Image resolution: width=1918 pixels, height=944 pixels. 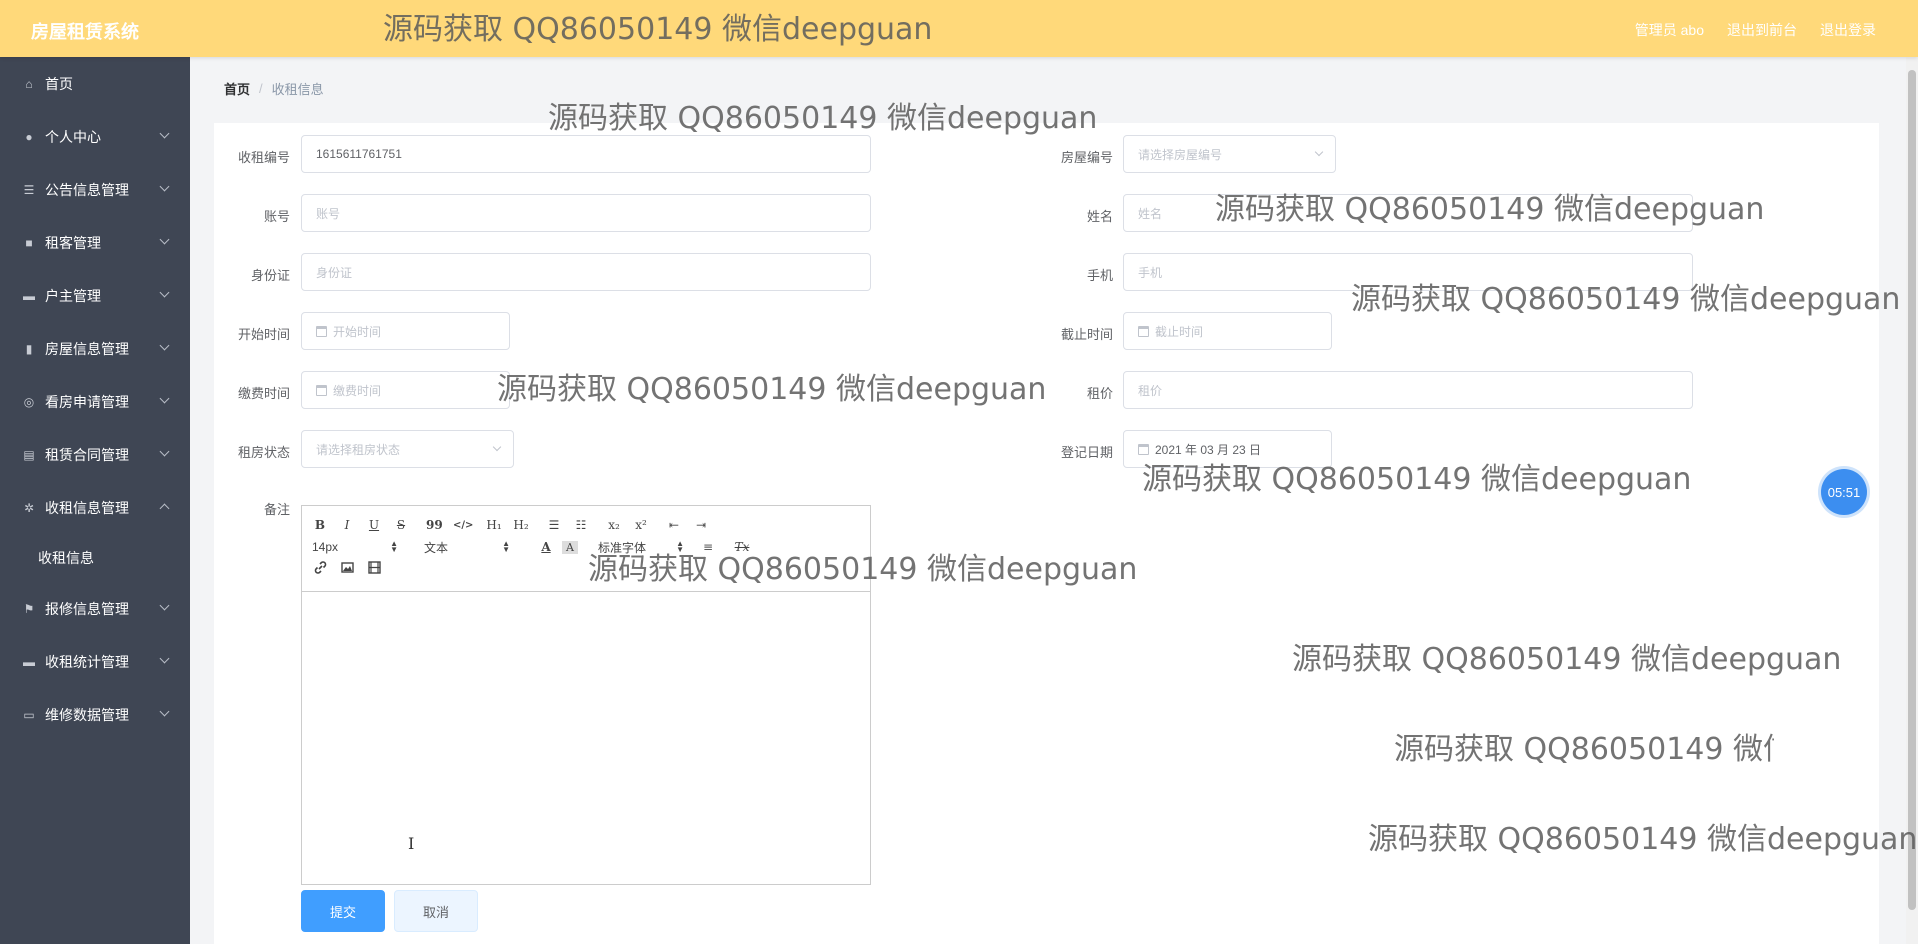 I want to click on font-size-select: 14px ▲ ▼, so click(x=355, y=547).